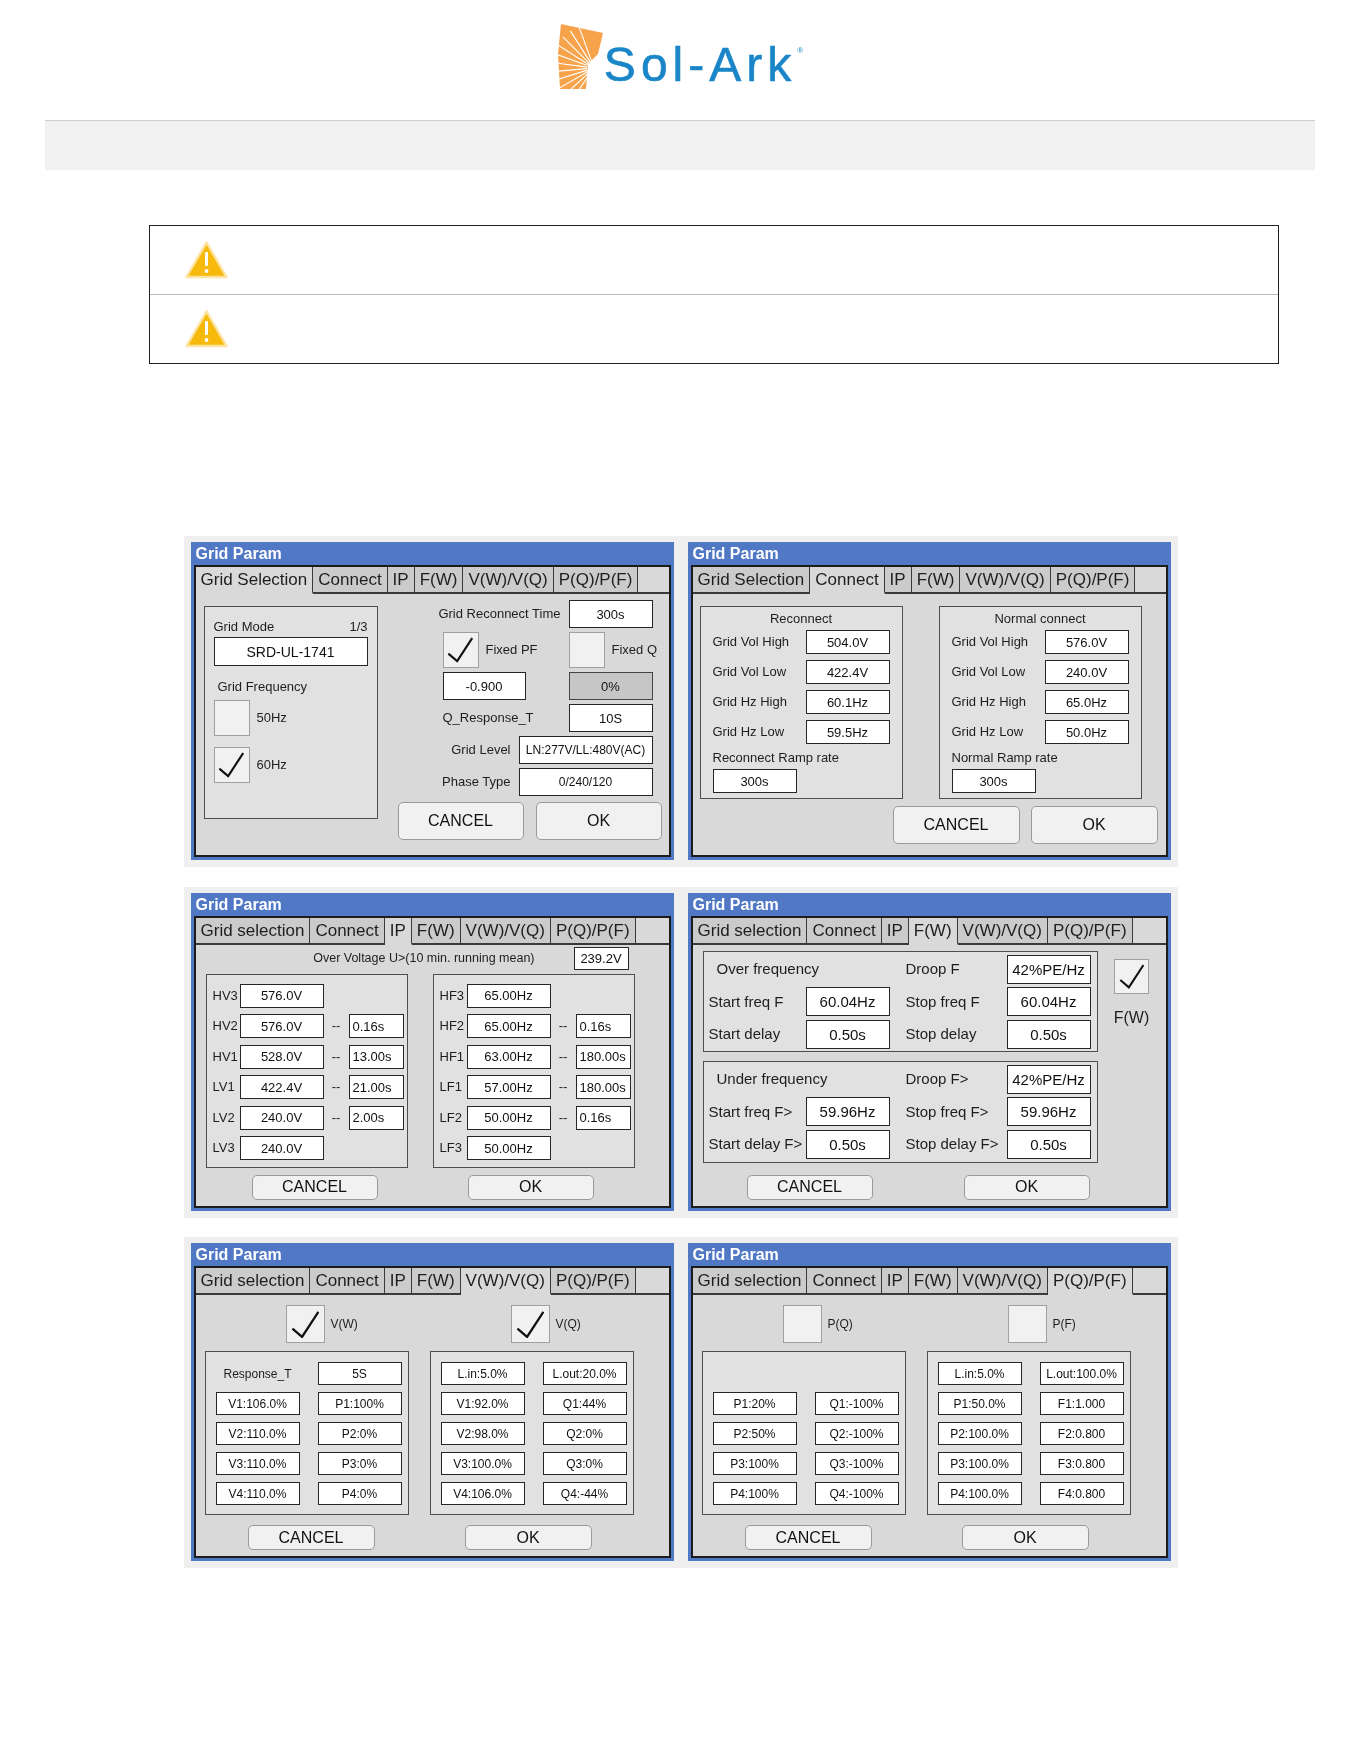 The image size is (1361, 1761). What do you see at coordinates (359, 1373) in the screenshot?
I see `input-field: 5S` at bounding box center [359, 1373].